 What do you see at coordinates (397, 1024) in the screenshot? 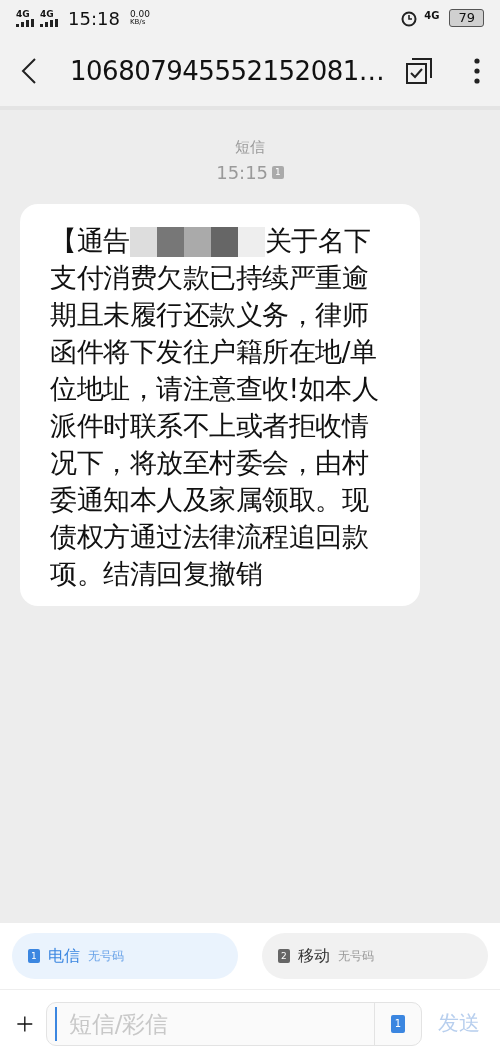
I see `sim-select: 1` at bounding box center [397, 1024].